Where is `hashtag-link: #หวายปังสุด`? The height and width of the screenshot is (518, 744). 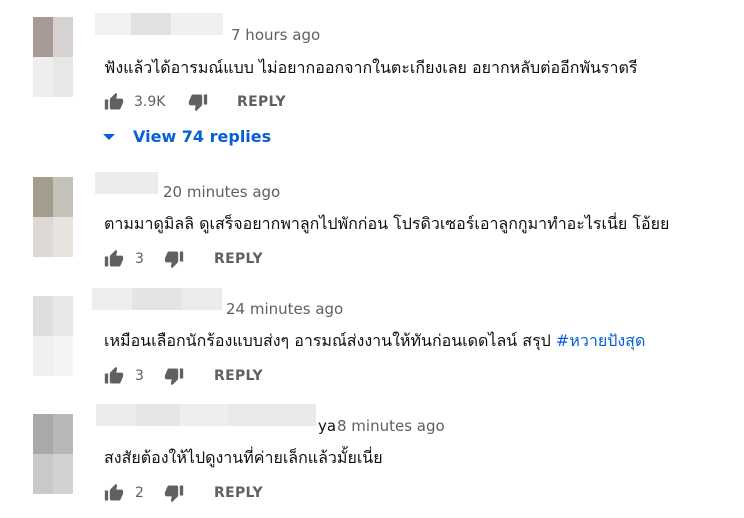
hashtag-link: #หวายปังสุด is located at coordinates (600, 340).